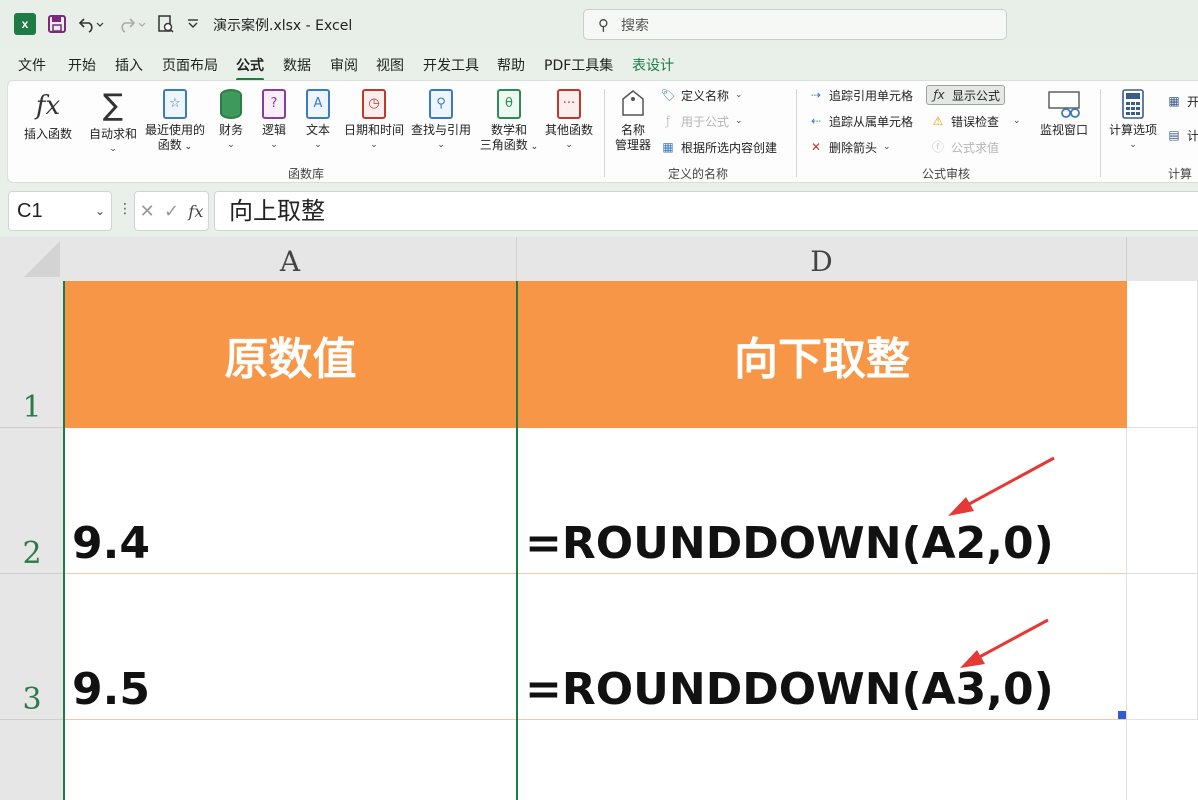  Describe the element at coordinates (668, 147) in the screenshot. I see `grid-icon: ▦` at that location.